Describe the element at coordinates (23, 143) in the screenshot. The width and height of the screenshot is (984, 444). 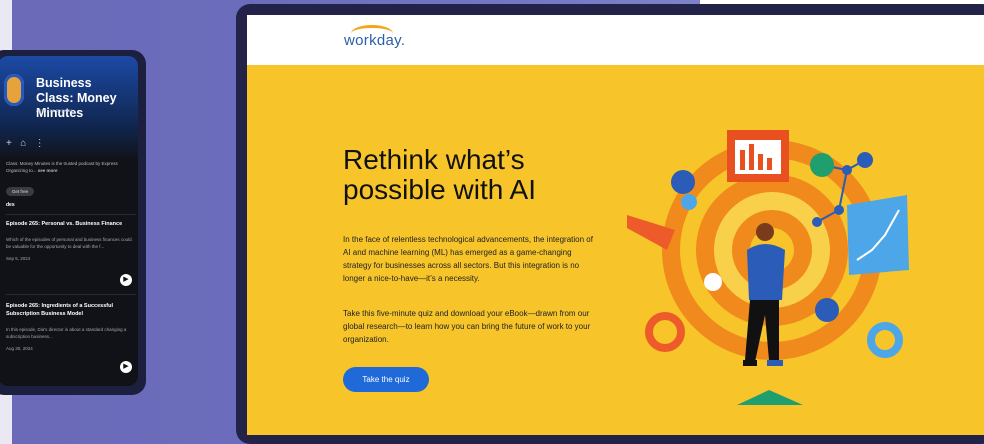
I see `home-icon: ⌂` at that location.